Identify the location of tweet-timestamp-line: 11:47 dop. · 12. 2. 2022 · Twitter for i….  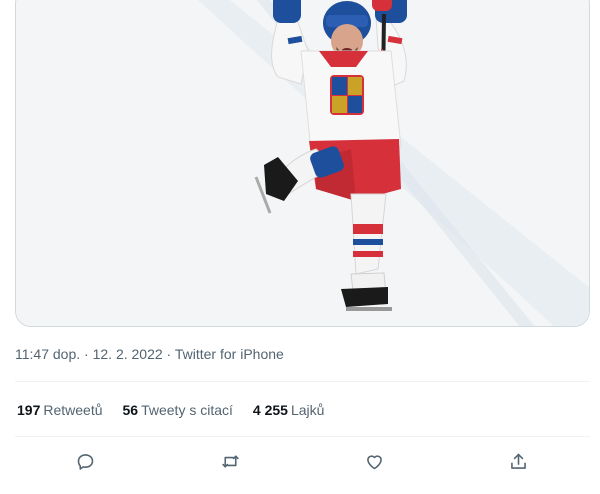
(149, 354).